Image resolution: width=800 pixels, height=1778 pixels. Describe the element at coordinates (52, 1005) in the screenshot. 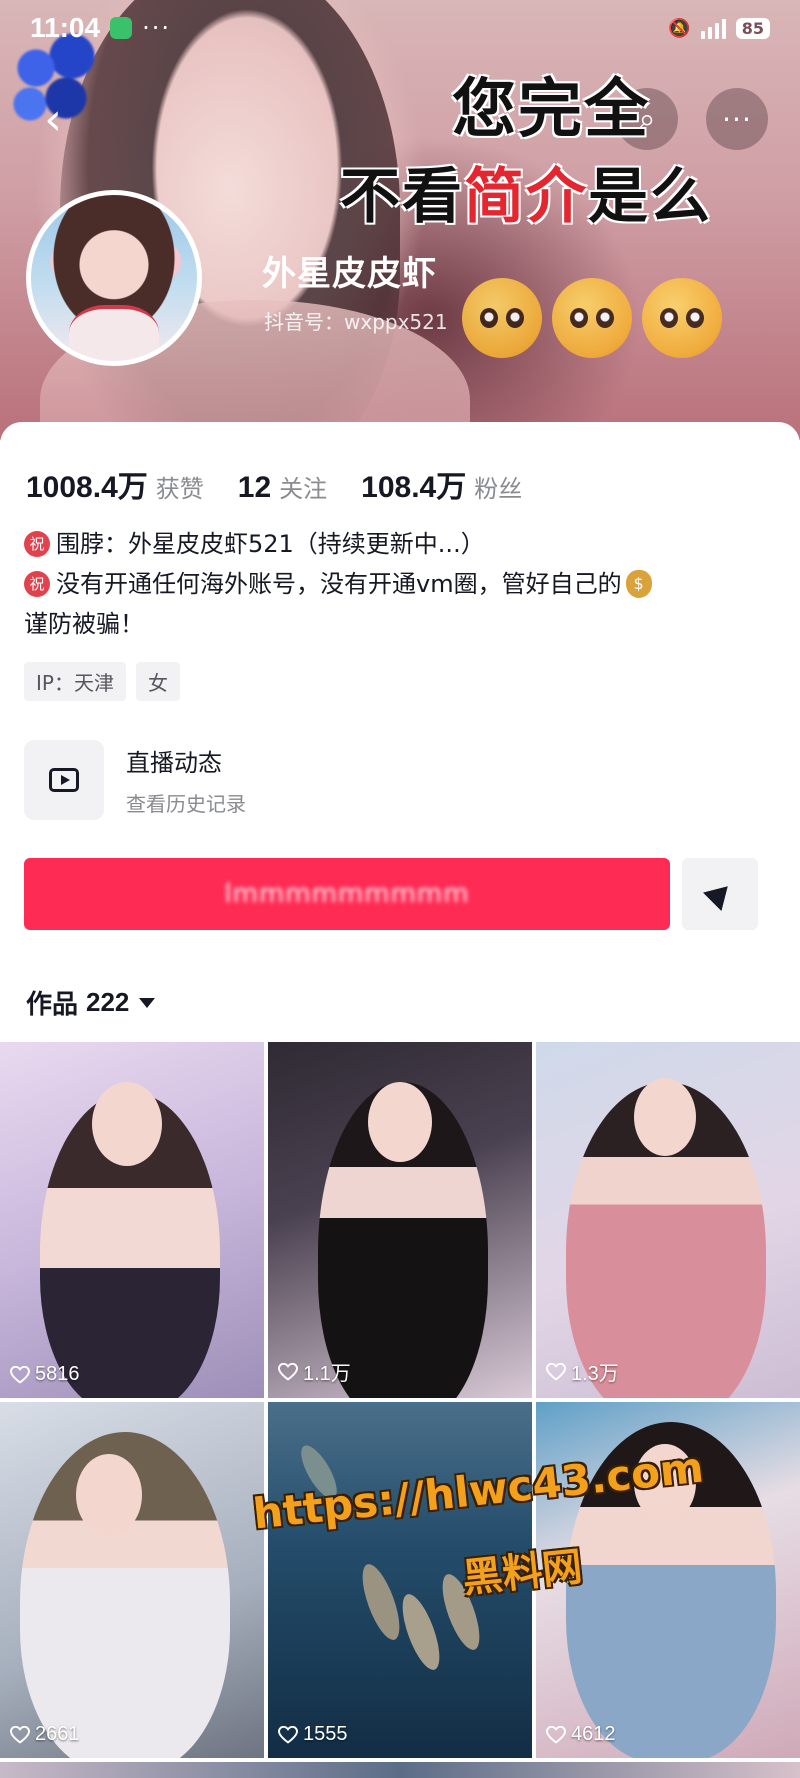

I see `works-label: 作品` at that location.